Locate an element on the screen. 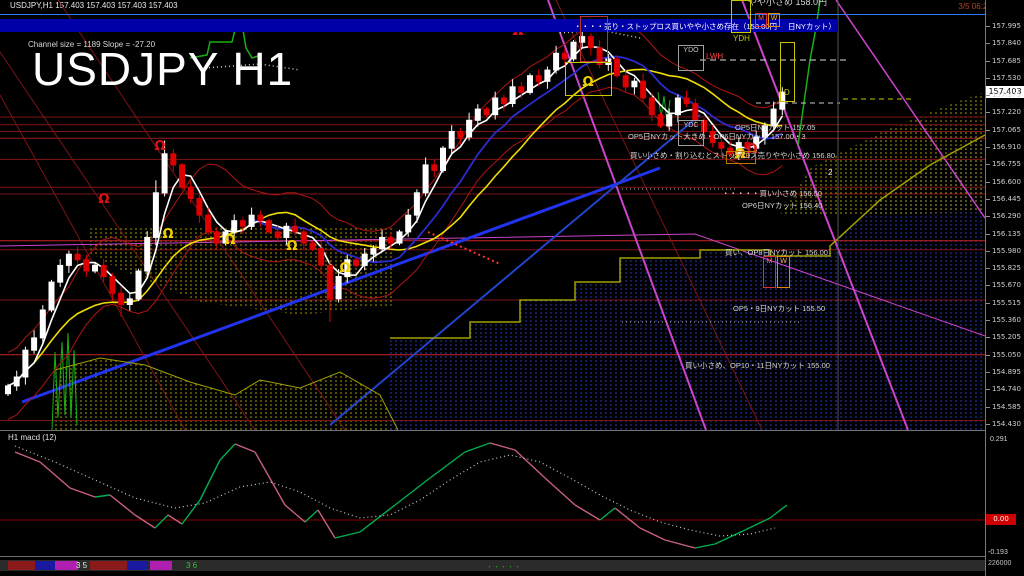  banner-text: ・・・・売り・ストップロス買いやや小さめ存在（158.00円 is located at coordinates (675, 26).